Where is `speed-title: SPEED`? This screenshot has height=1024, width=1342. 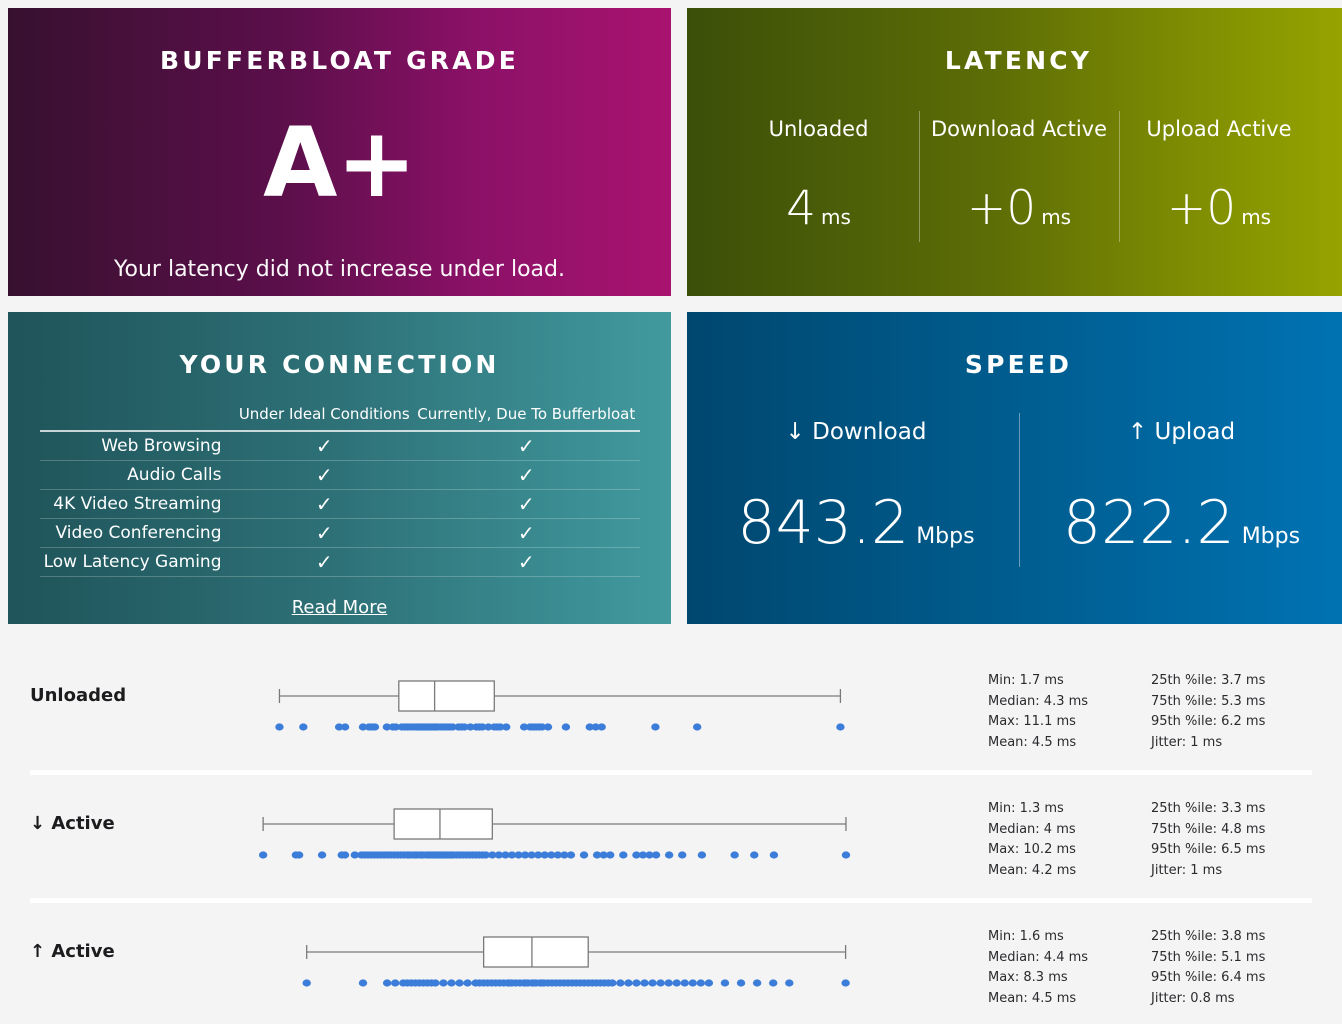 speed-title: SPEED is located at coordinates (1018, 364).